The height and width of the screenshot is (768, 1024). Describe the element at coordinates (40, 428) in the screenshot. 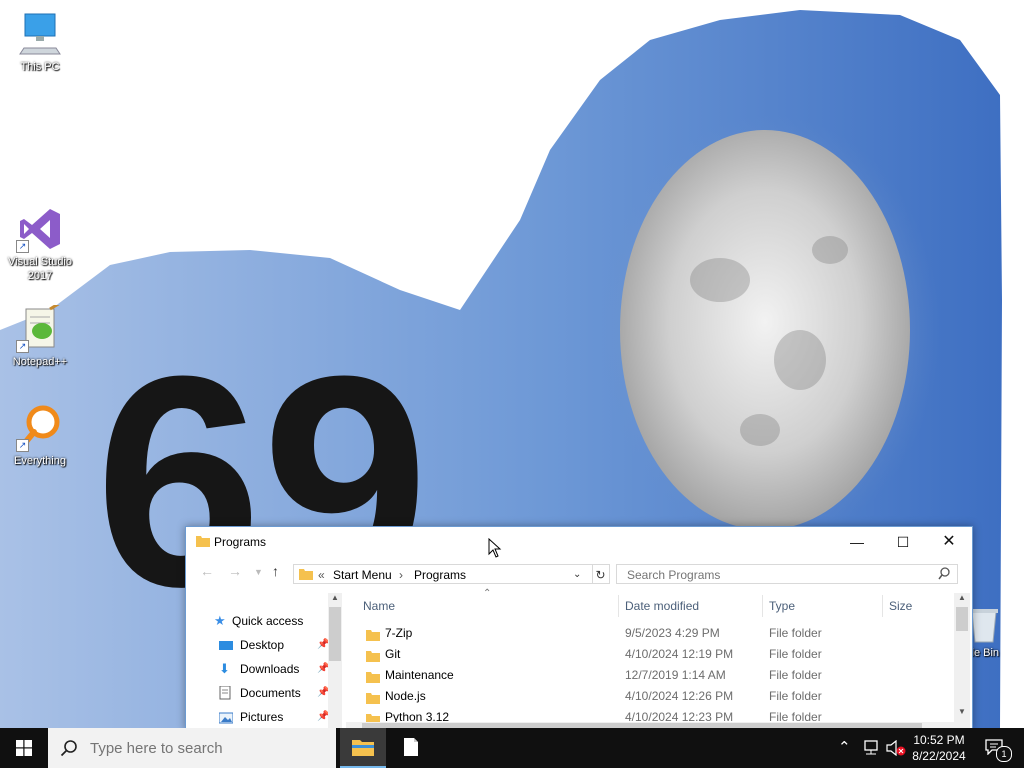

I see `everything-search-icon: ↗` at that location.